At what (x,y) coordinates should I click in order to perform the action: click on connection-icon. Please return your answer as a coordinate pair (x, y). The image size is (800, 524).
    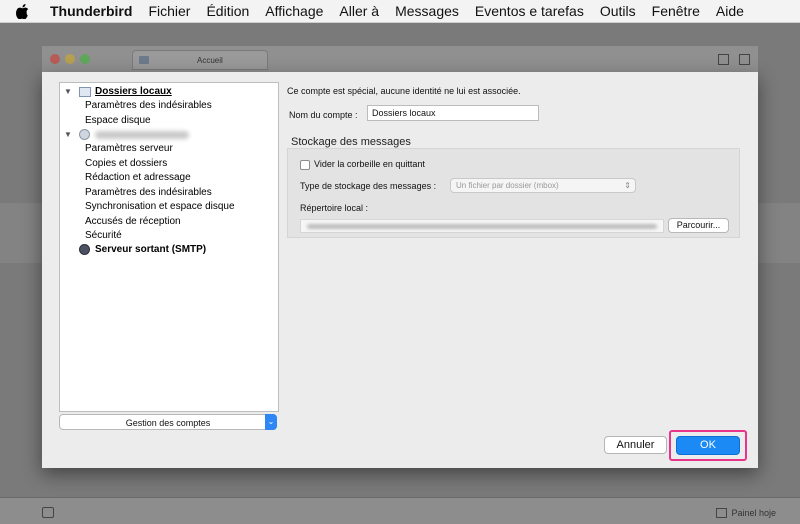
    Looking at the image, I should click on (48, 512).